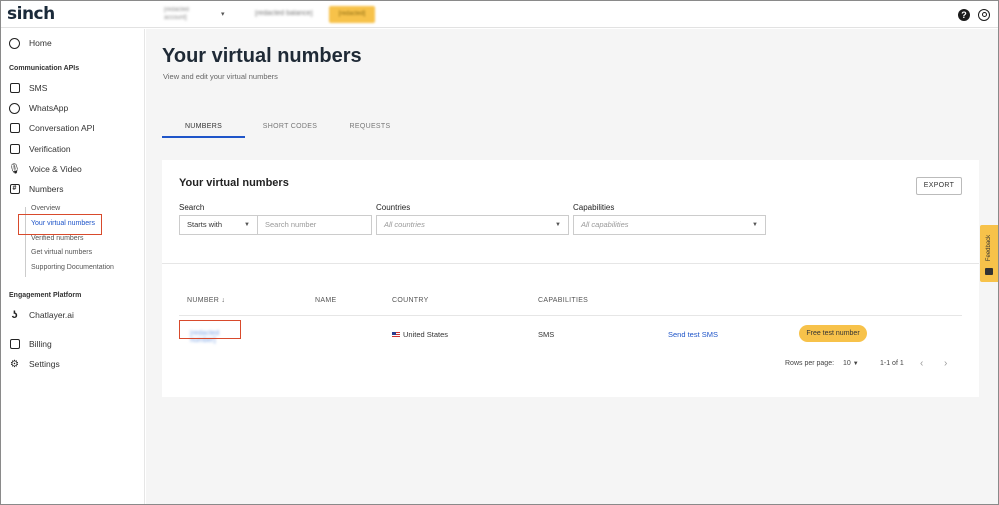  Describe the element at coordinates (14, 108) in the screenshot. I see `whatsapp-icon` at that location.